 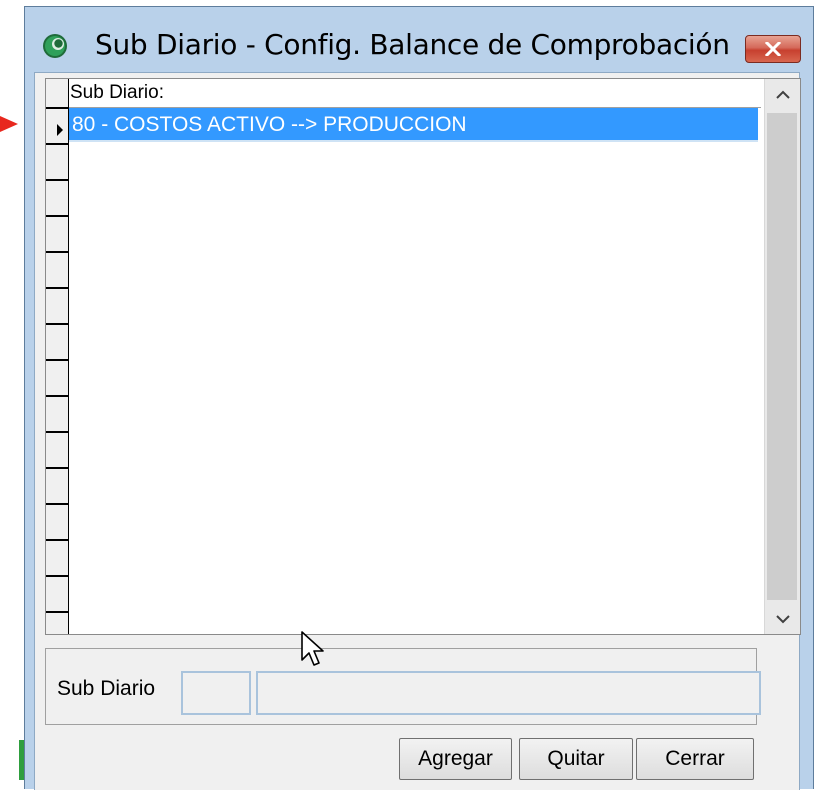 What do you see at coordinates (216, 693) in the screenshot?
I see `sub-diario-code-field` at bounding box center [216, 693].